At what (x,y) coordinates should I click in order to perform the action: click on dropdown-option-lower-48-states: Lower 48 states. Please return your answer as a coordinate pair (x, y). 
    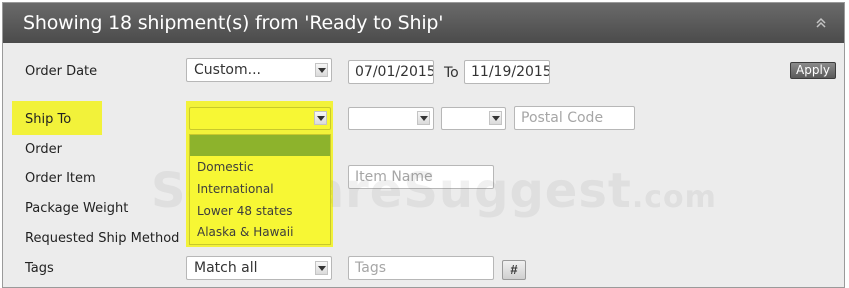
    Looking at the image, I should click on (245, 211).